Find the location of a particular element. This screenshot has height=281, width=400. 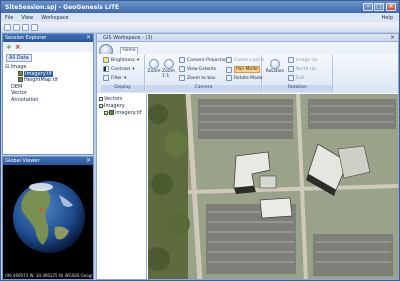

tree-label-annotation: Annotation is located at coordinates (25, 99).